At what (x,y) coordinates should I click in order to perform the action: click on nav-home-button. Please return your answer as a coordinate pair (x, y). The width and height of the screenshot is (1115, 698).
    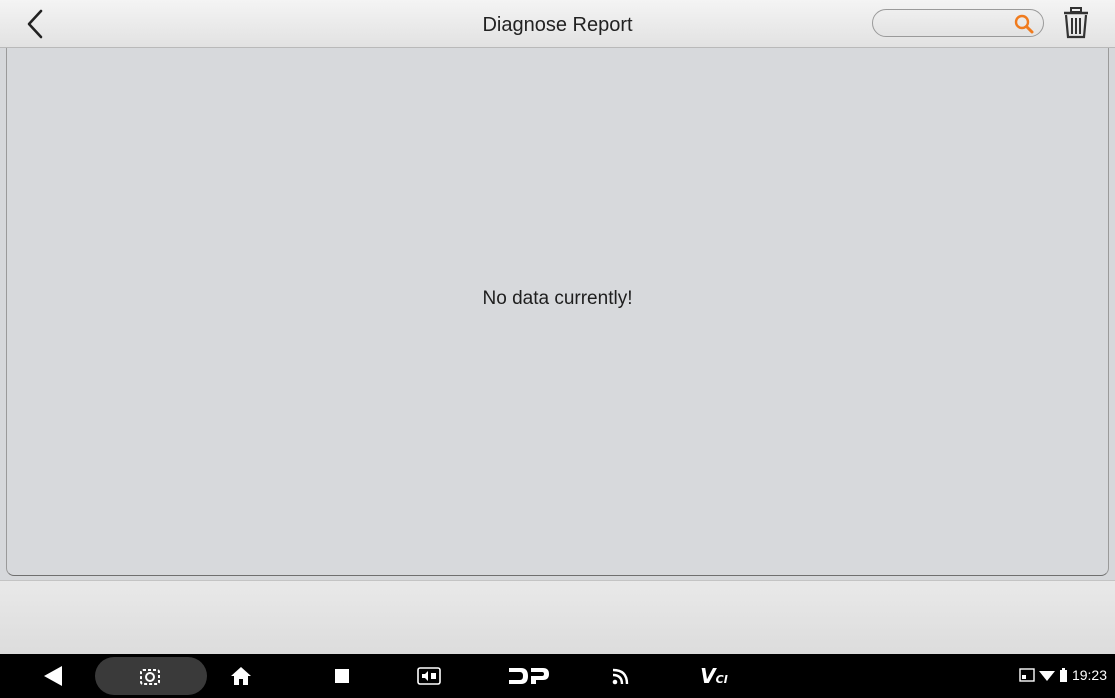
    Looking at the image, I should click on (241, 676).